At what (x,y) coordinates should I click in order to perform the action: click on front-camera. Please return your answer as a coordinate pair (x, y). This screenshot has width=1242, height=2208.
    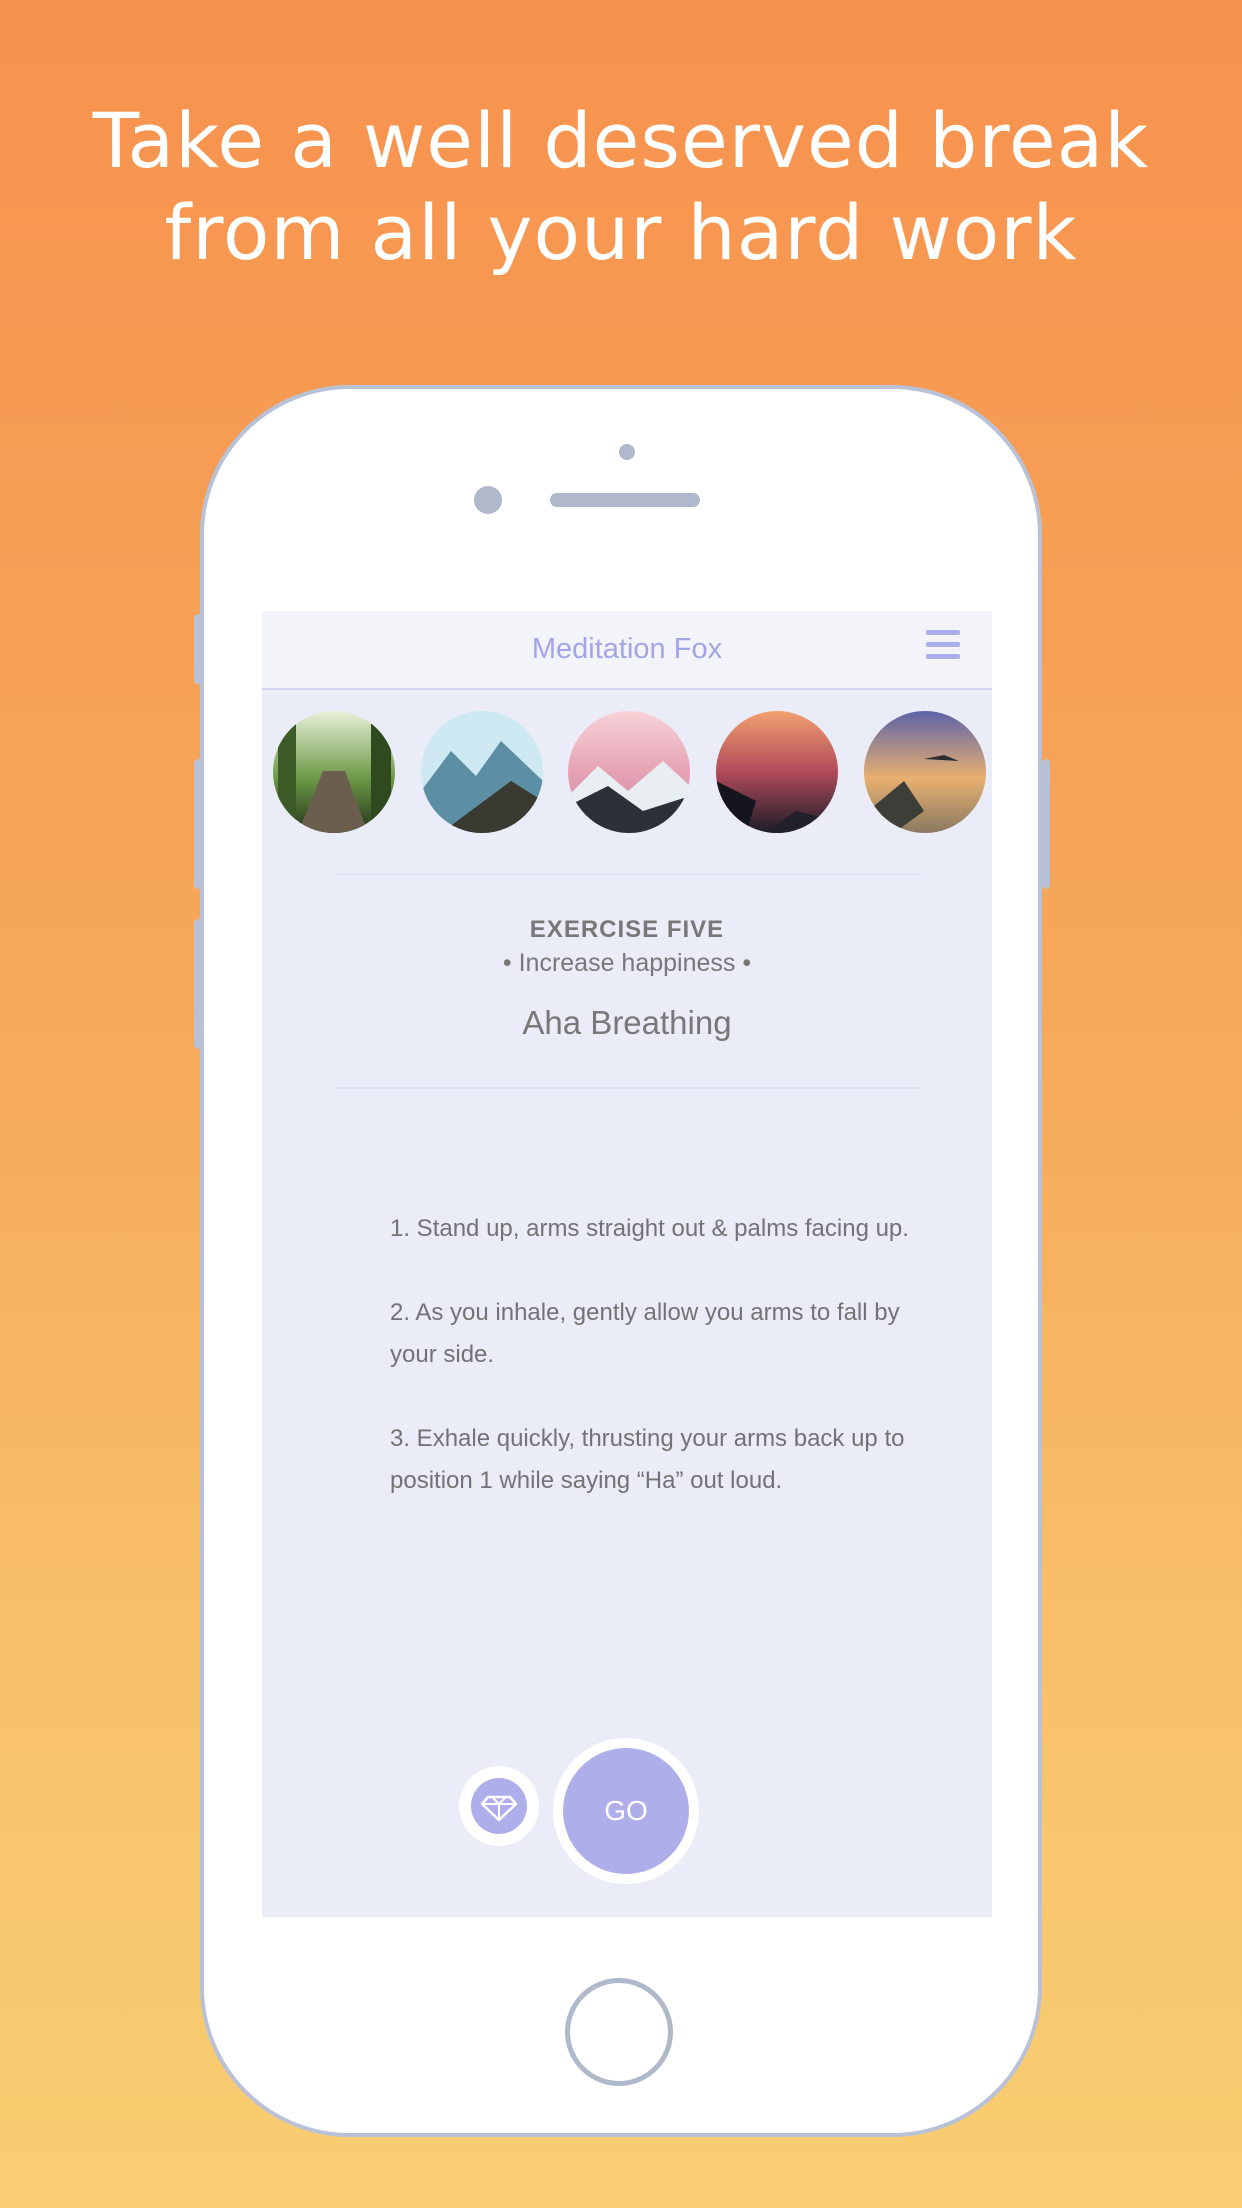
    Looking at the image, I should click on (488, 500).